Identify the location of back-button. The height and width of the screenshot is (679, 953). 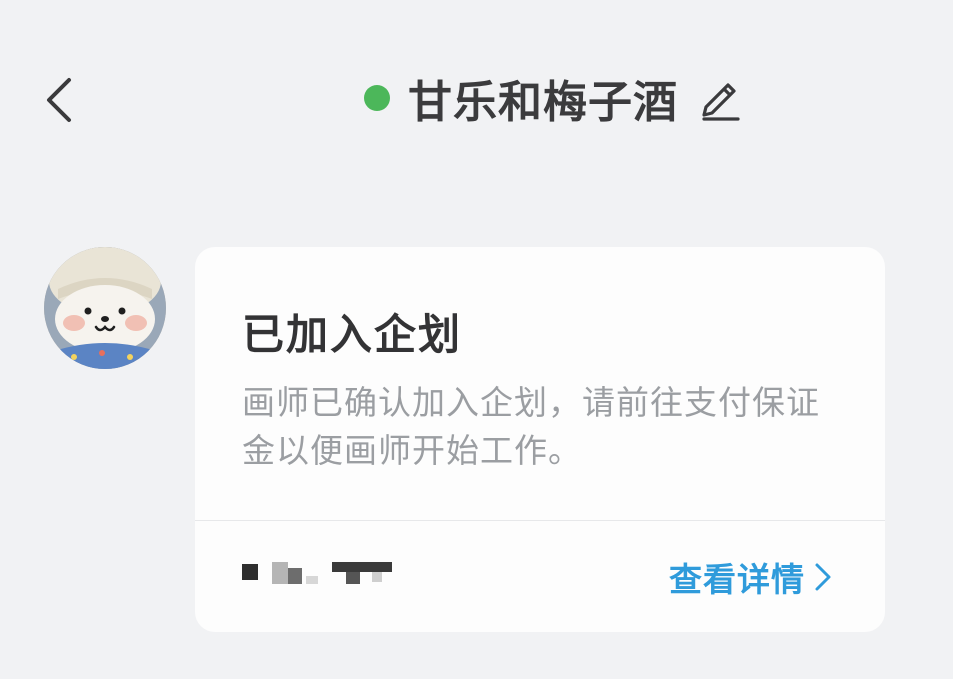
(61, 98).